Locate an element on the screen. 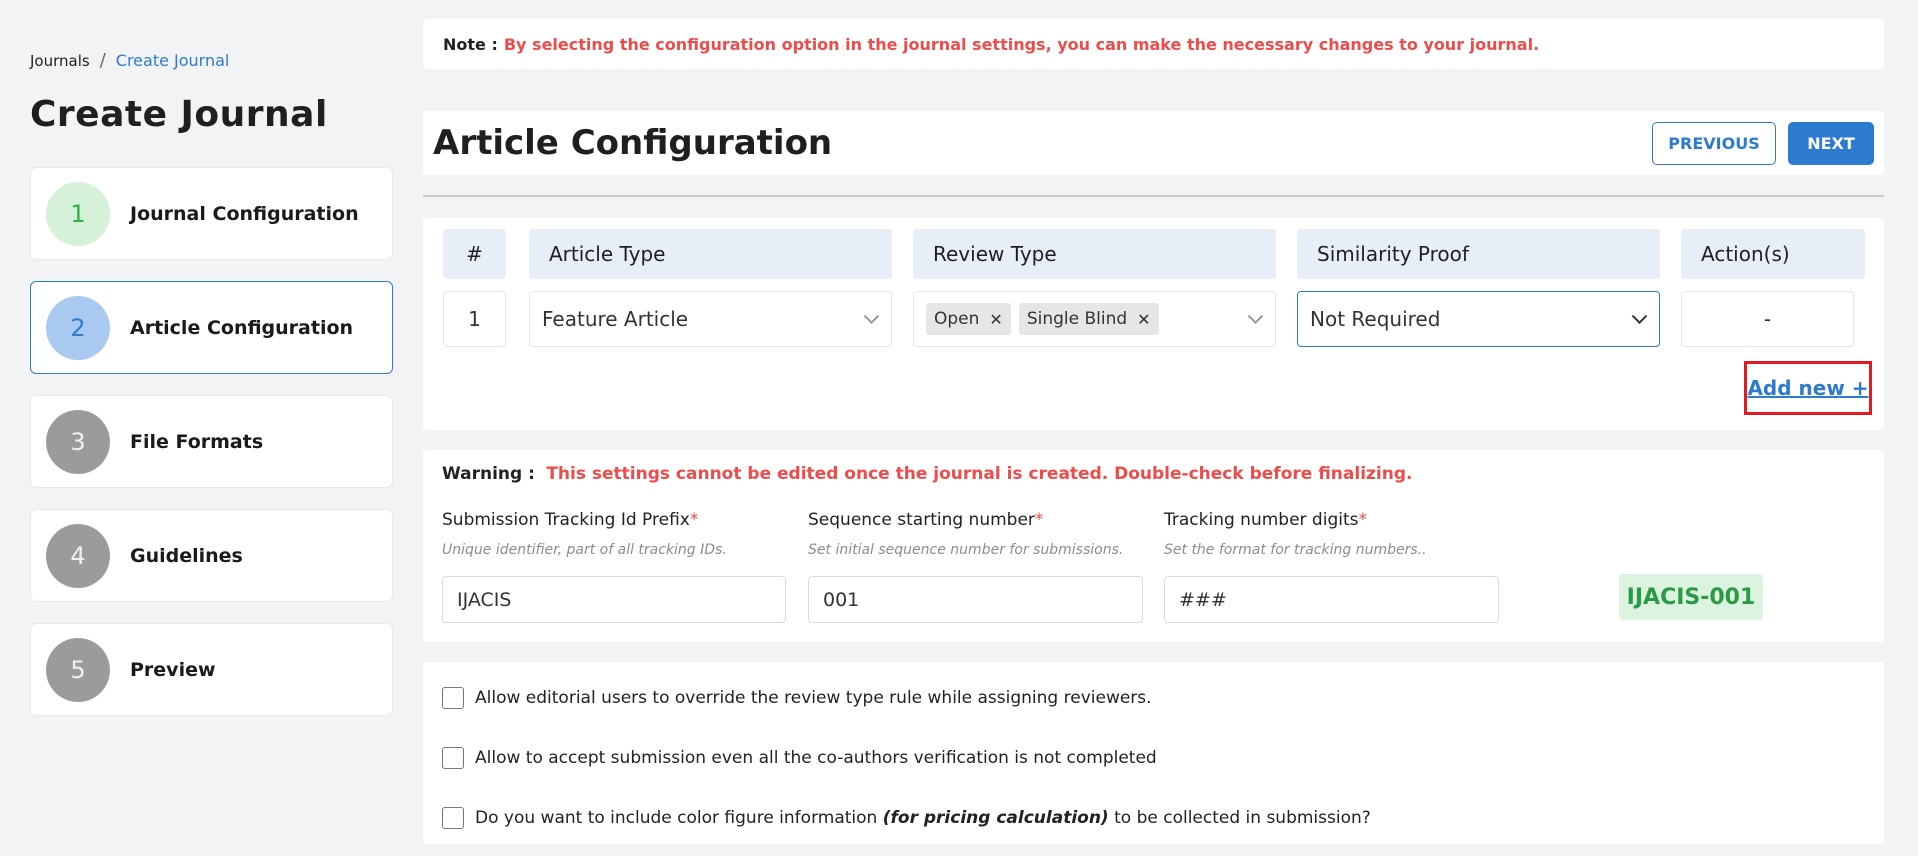  review-type-multiselect: Open ✕ Single Blind ✕ is located at coordinates (1094, 319).